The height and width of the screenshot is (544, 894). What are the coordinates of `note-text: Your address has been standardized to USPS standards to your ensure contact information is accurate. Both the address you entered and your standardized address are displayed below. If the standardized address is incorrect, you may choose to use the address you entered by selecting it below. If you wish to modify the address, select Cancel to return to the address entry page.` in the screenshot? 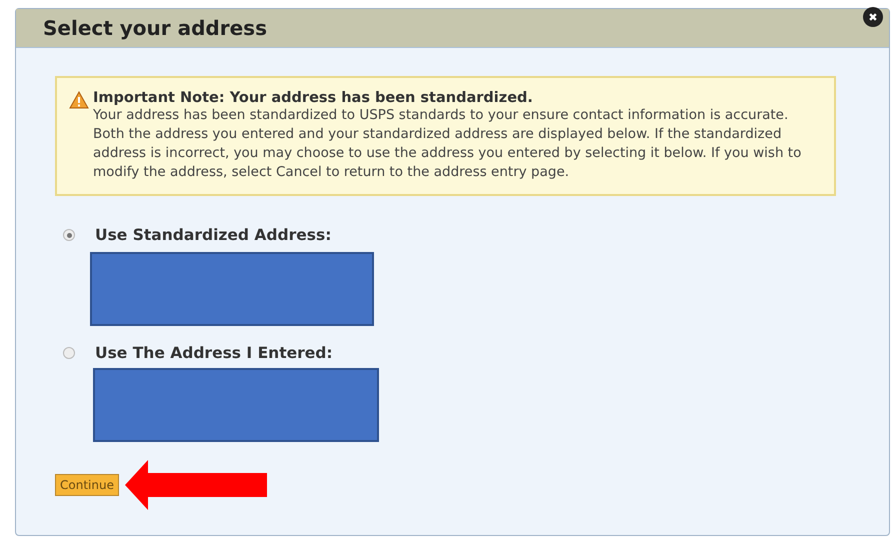 It's located at (447, 144).